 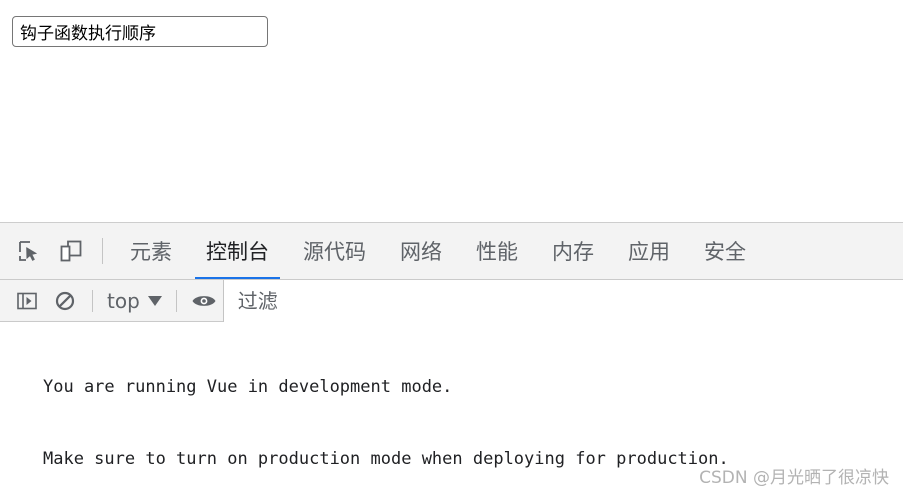 I want to click on clear-console-glyph, so click(x=65, y=300).